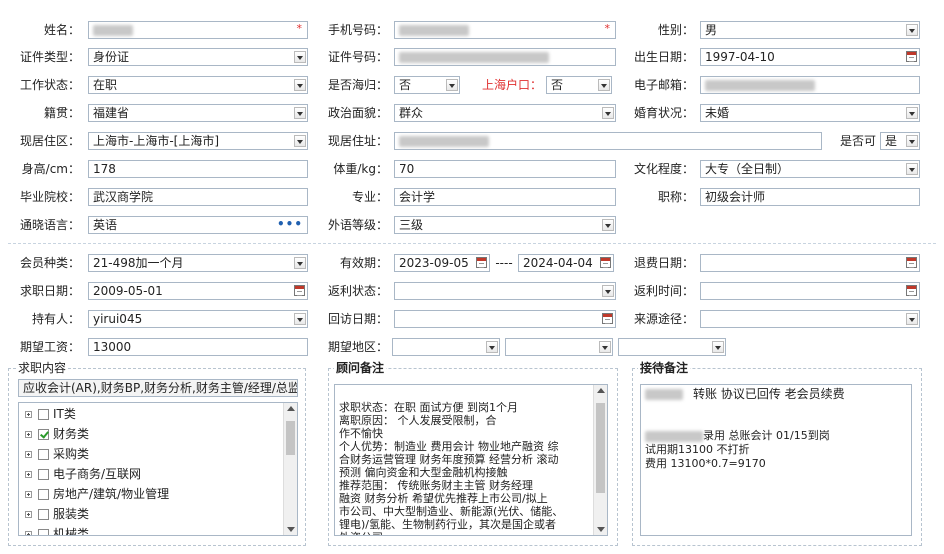  What do you see at coordinates (198, 225) in the screenshot?
I see `language-field: 英语 •••` at bounding box center [198, 225].